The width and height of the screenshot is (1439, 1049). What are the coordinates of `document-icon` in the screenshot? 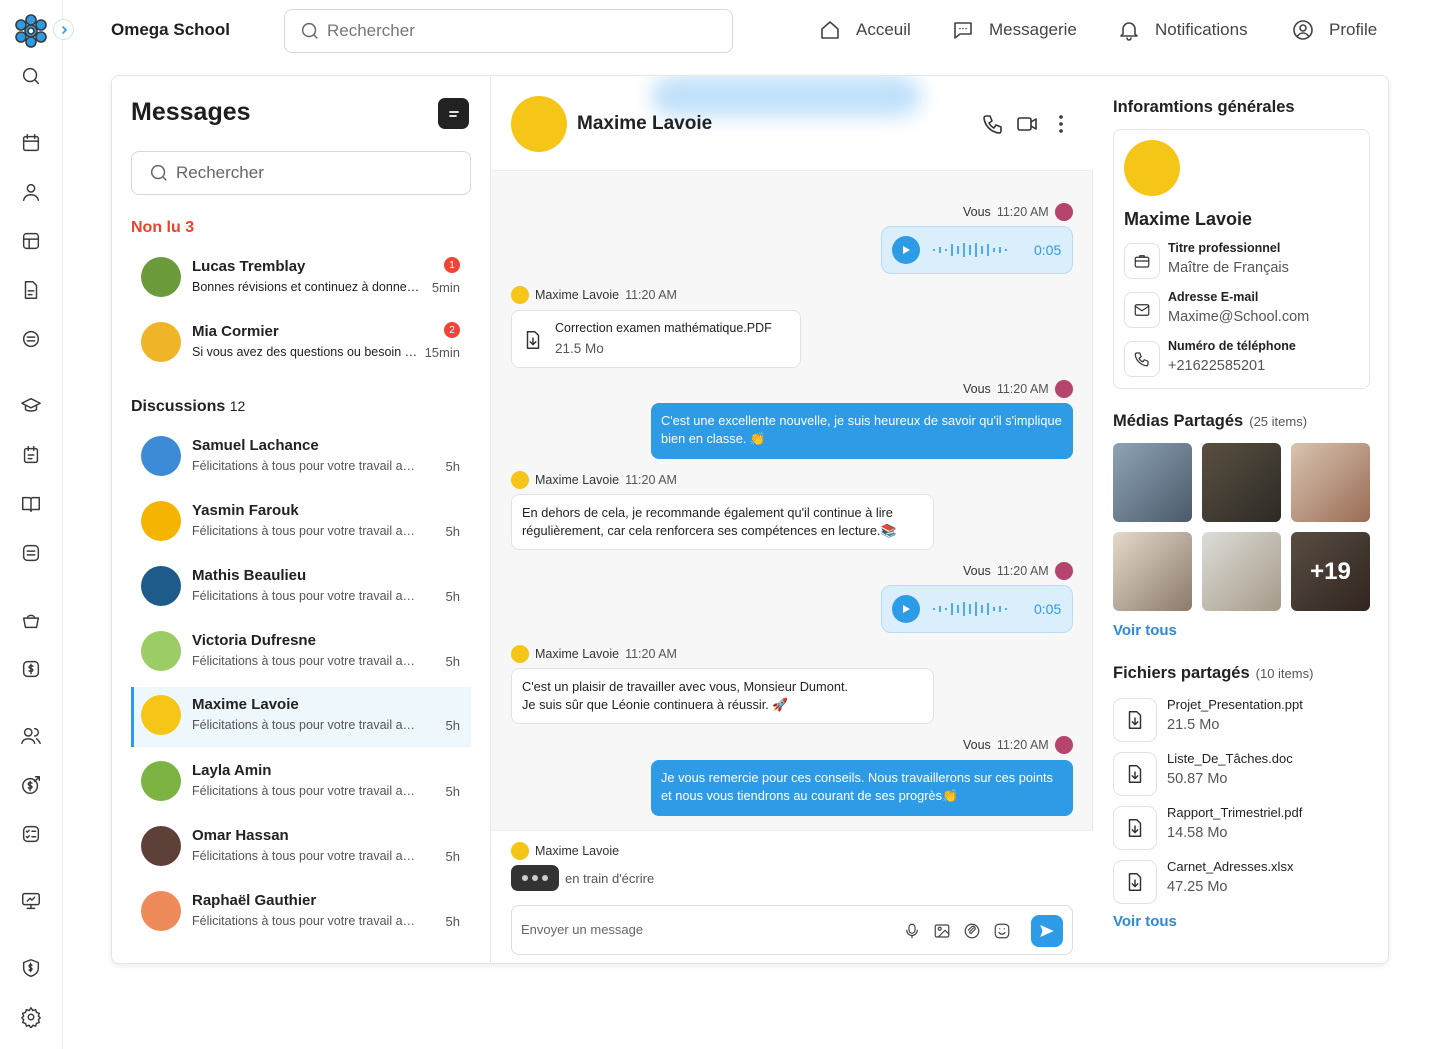 It's located at (31, 290).